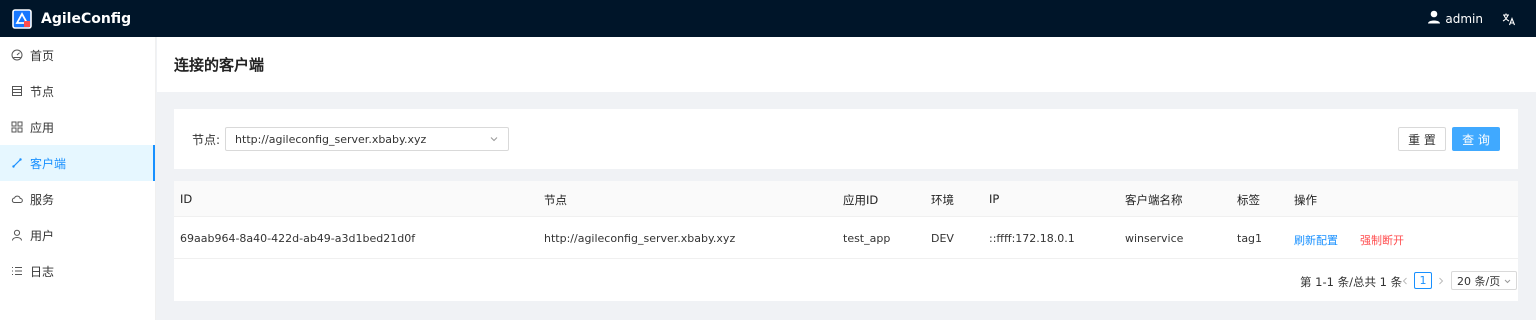 The height and width of the screenshot is (320, 1536). I want to click on column-header-actions: 操作, so click(1305, 200).